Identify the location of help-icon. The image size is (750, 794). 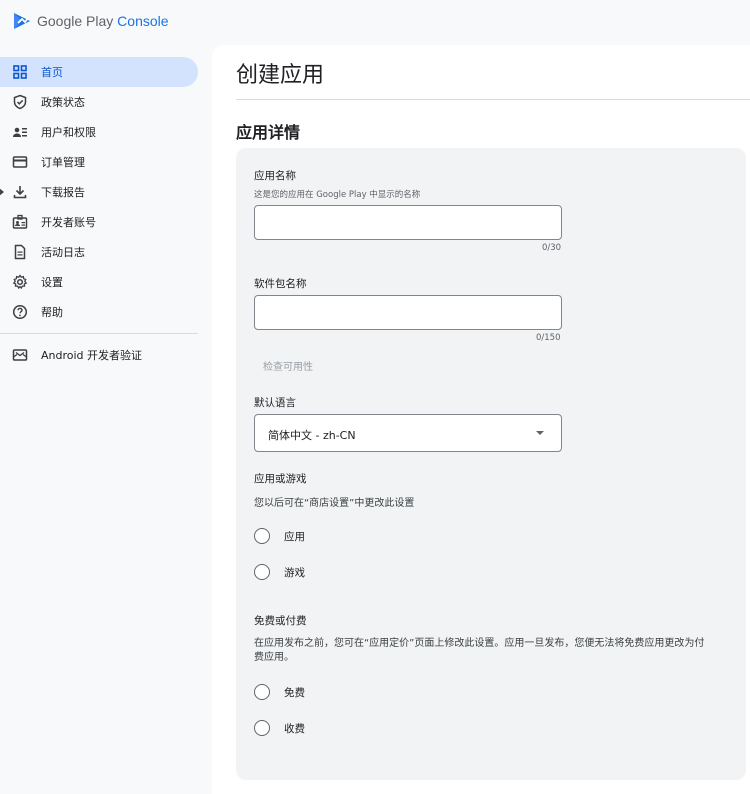
(20, 312).